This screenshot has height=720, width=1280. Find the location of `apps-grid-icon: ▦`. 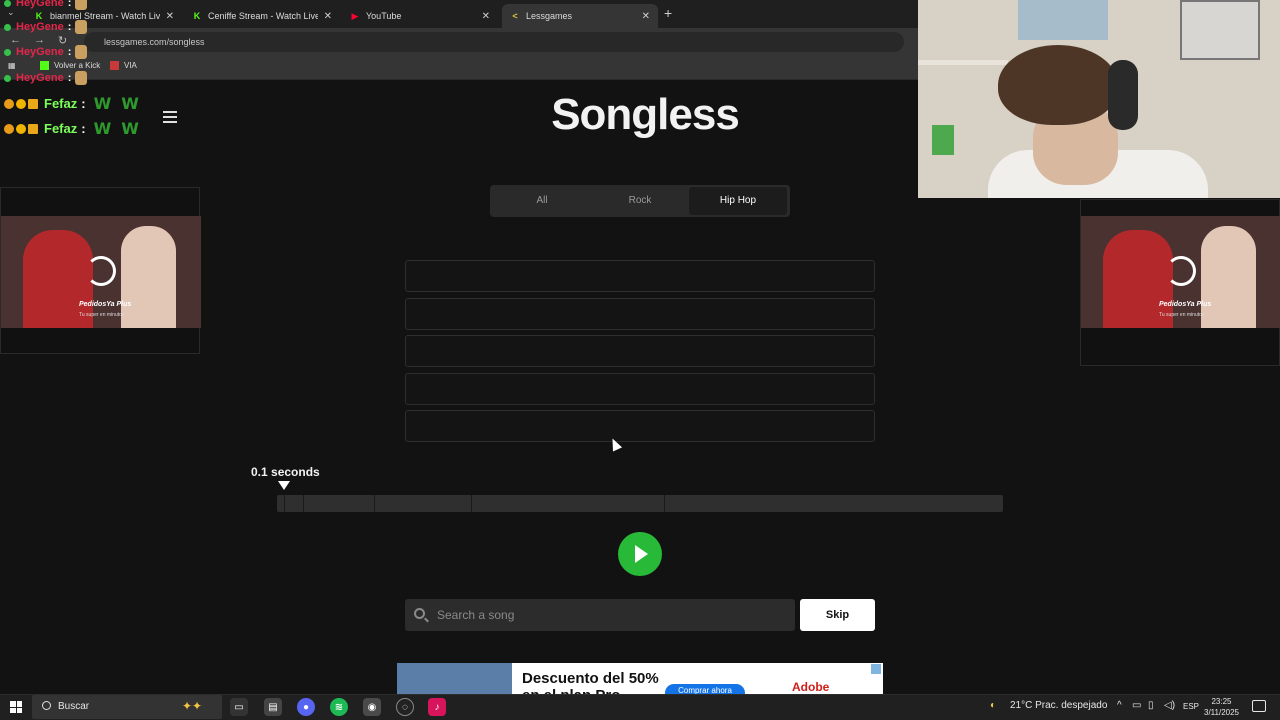

apps-grid-icon: ▦ is located at coordinates (12, 65).